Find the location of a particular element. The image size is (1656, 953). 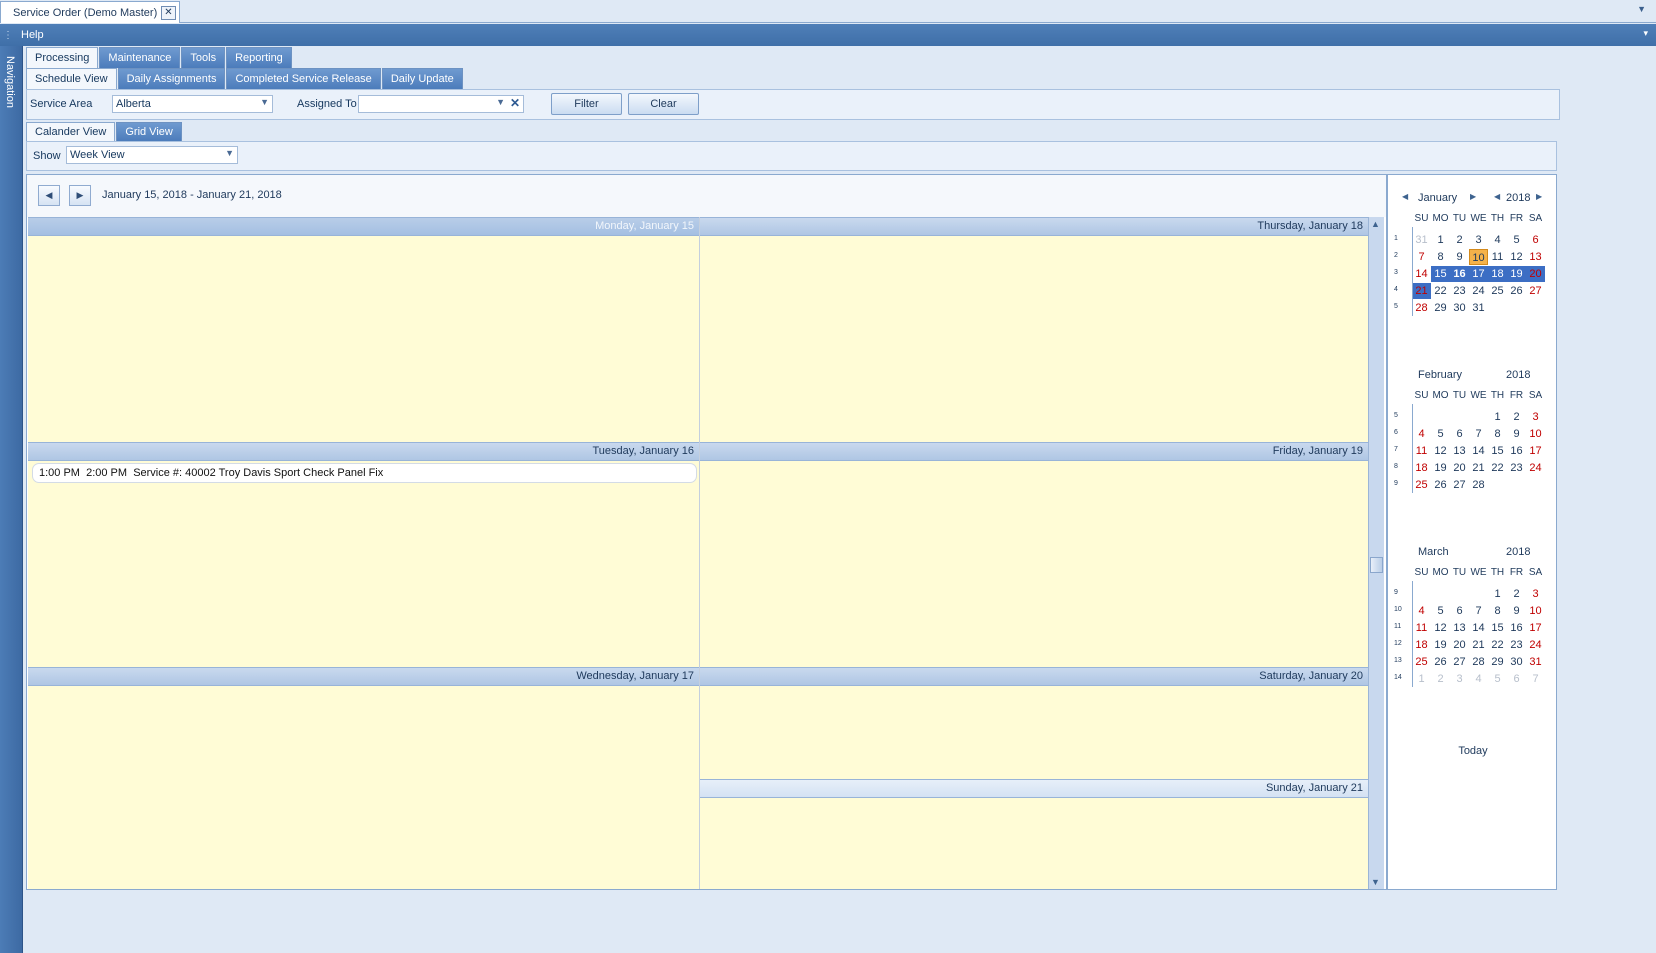

day-cell-tuesday is located at coordinates (363, 564).